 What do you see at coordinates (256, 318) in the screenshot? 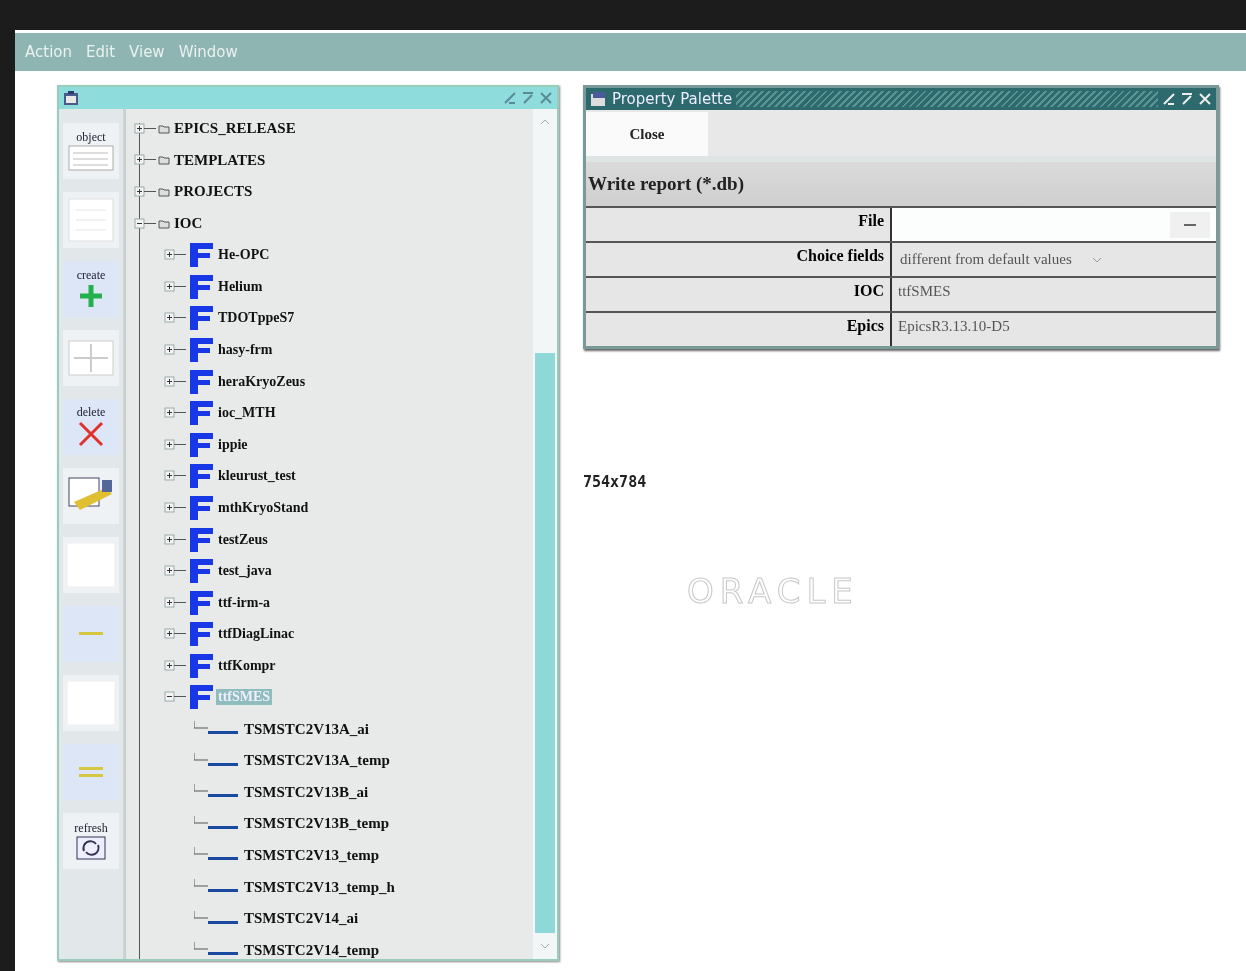
I see `tree-item: TDOTppeS7` at bounding box center [256, 318].